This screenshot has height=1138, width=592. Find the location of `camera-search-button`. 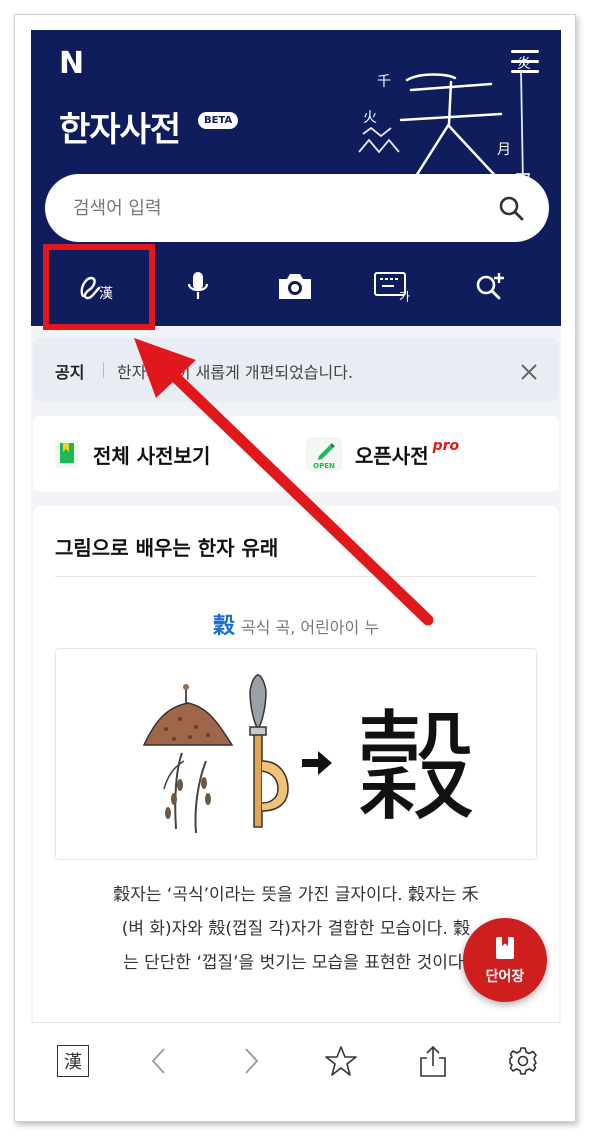

camera-search-button is located at coordinates (295, 286).